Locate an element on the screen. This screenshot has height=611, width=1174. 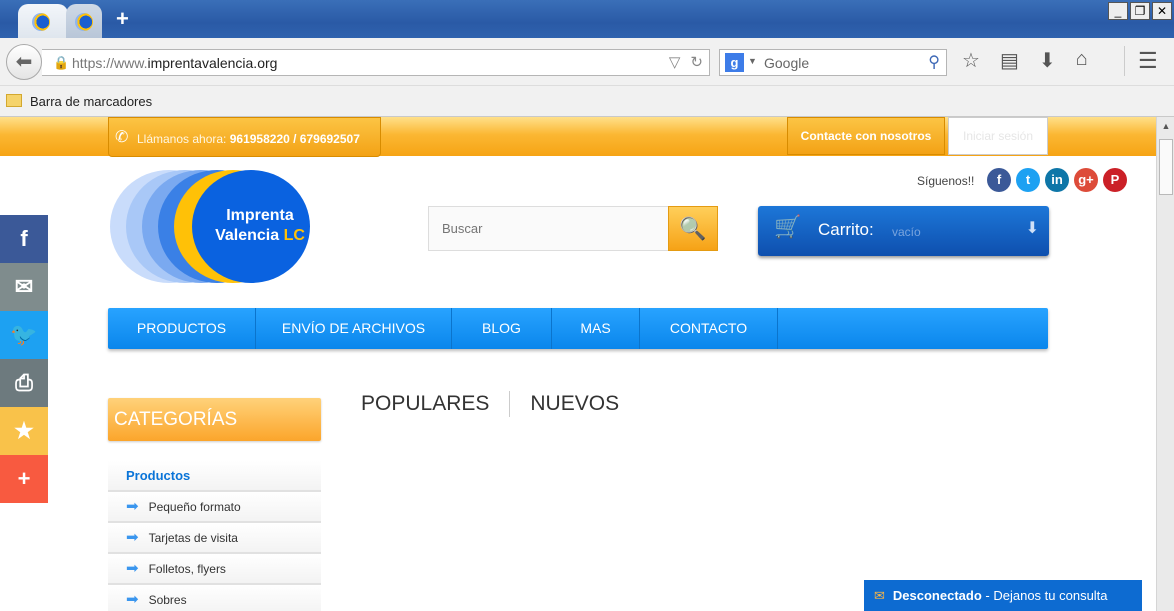
arrow-left-icon: ⬅ is located at coordinates (24, 62).